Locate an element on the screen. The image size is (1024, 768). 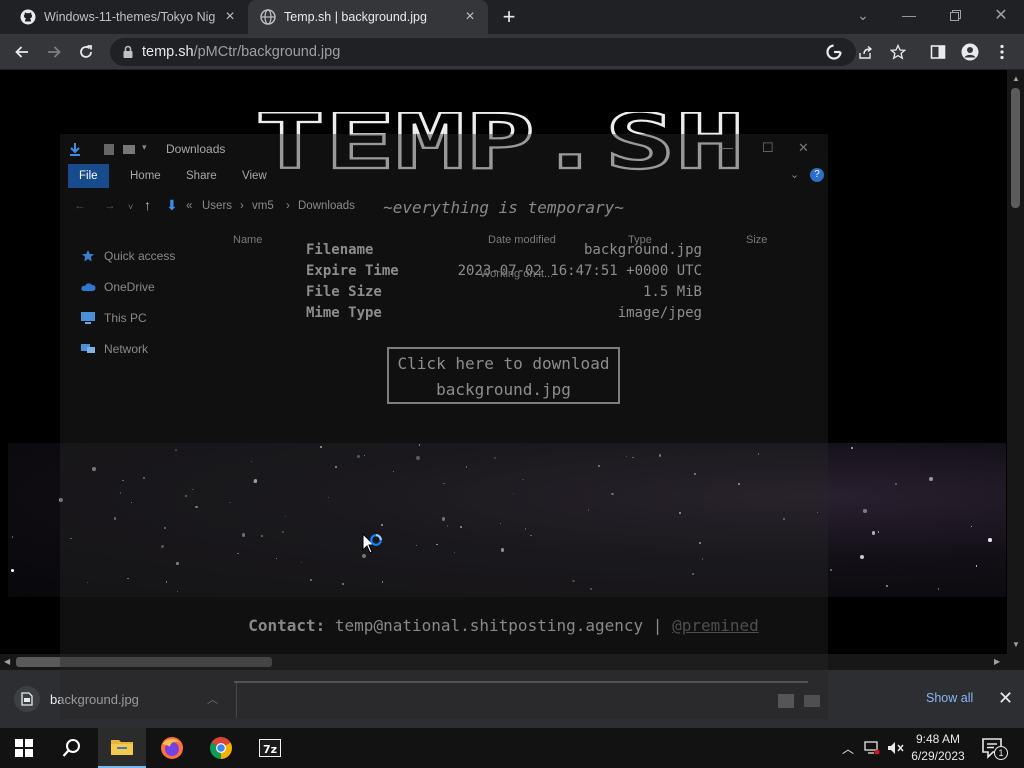
recent-locations-icon: ˅ is located at coordinates (130, 207).